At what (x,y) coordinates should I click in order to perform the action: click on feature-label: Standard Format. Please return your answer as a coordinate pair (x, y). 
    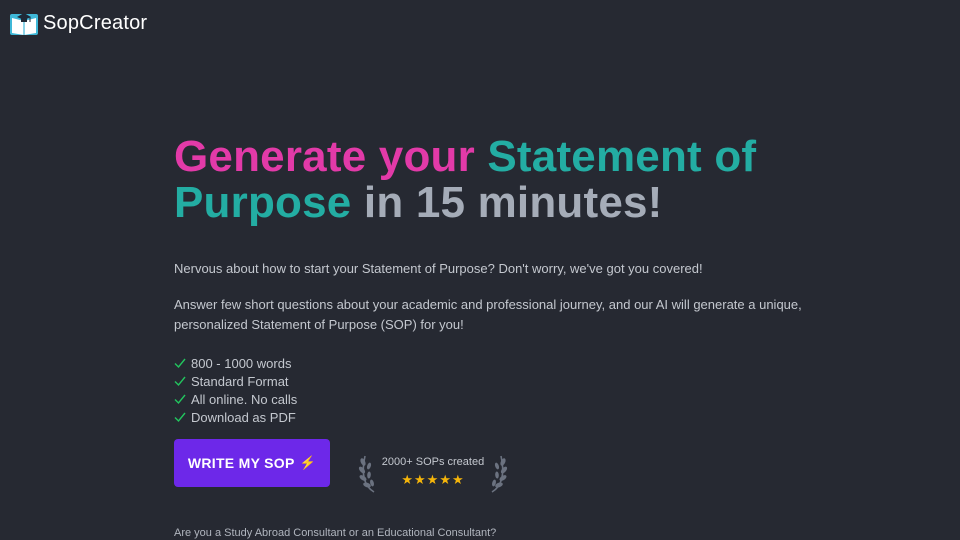
    Looking at the image, I should click on (240, 381).